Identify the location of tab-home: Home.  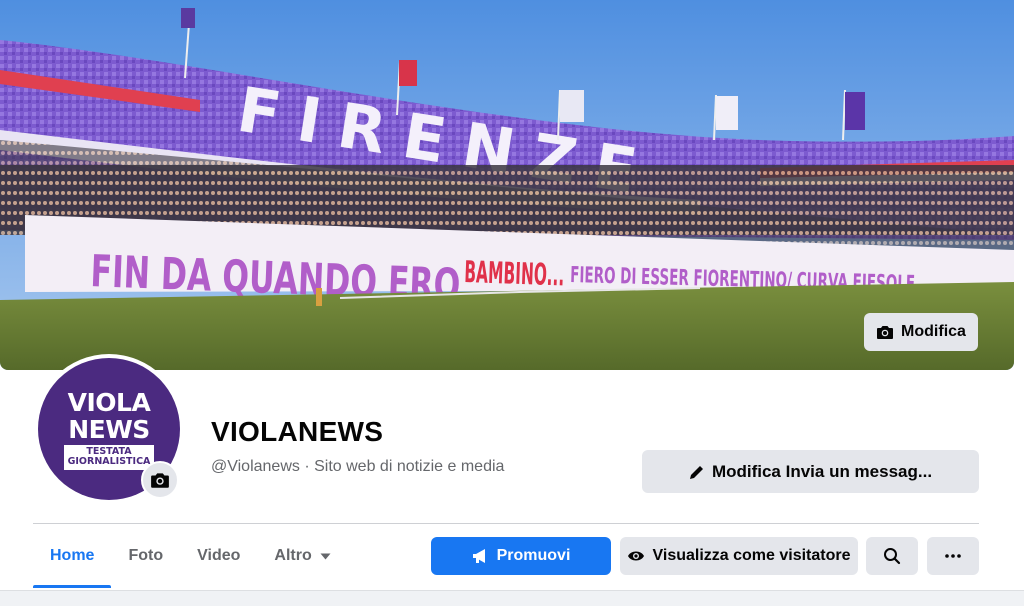
(72, 556).